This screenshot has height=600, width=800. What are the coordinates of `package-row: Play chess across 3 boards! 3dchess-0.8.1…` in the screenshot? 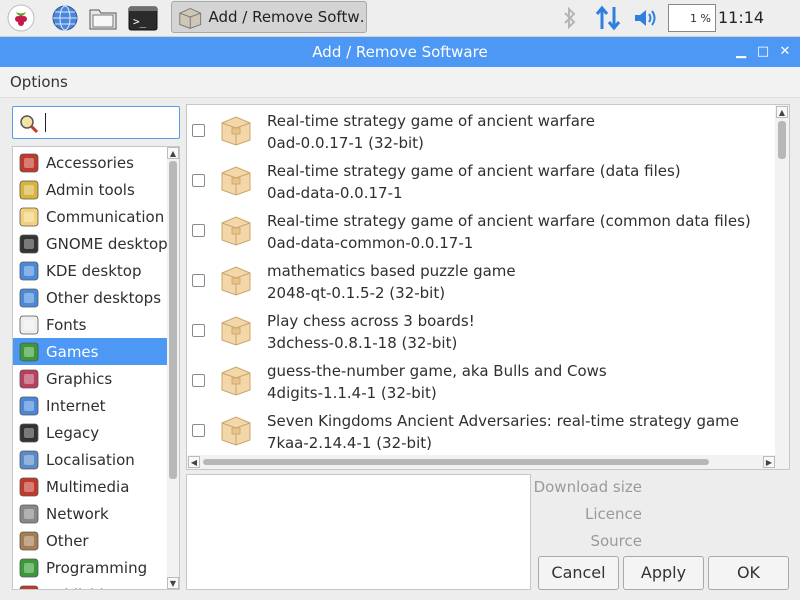 It's located at (482, 330).